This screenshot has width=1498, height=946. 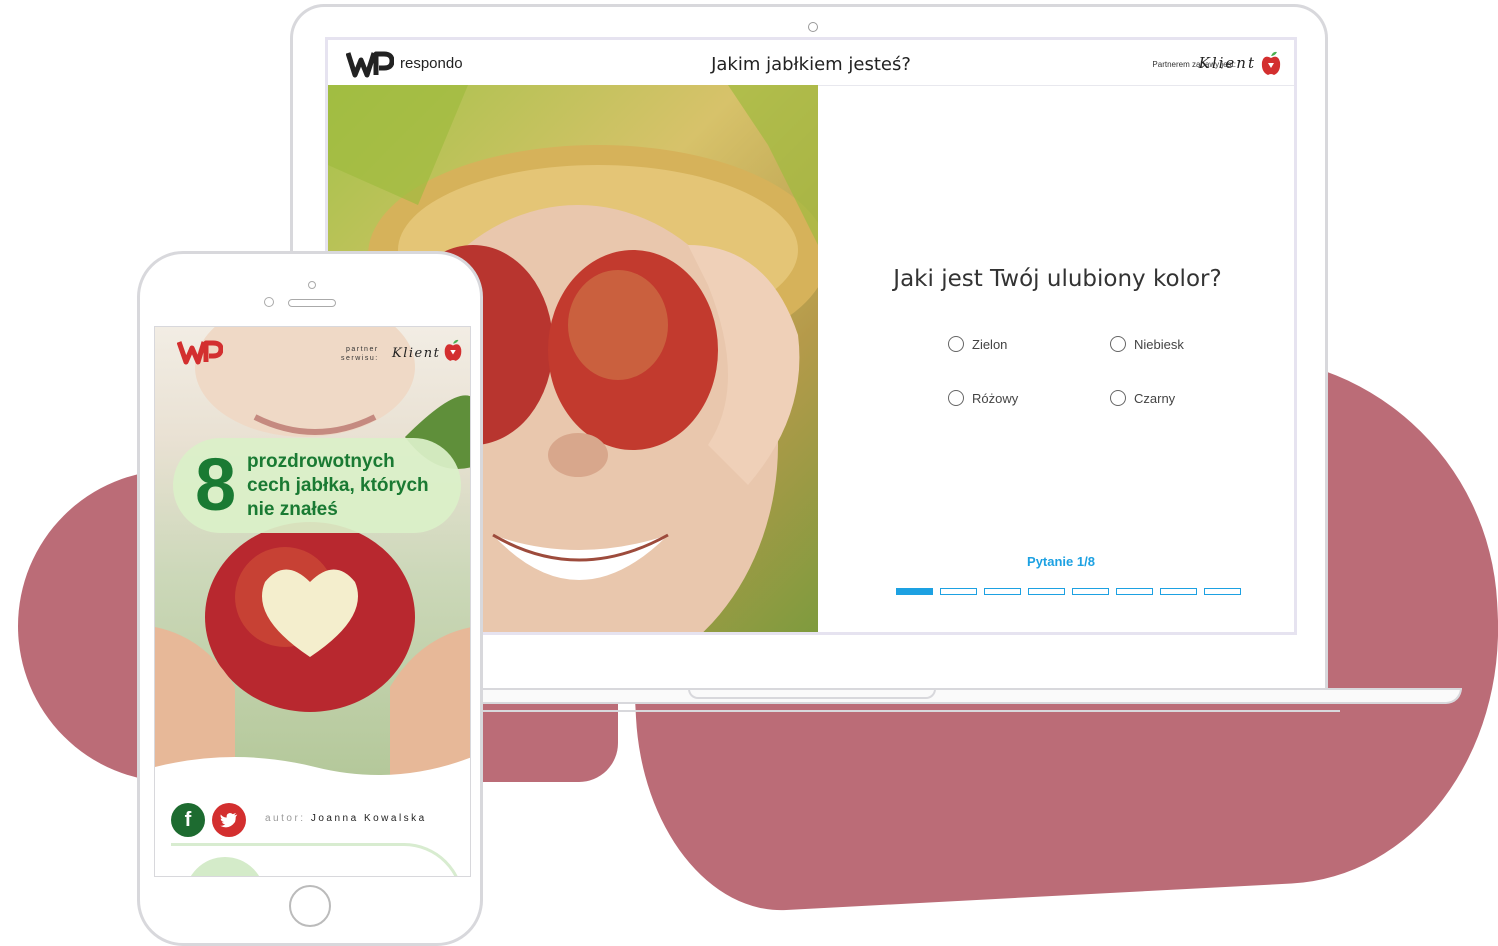 What do you see at coordinates (995, 398) in the screenshot?
I see `option-label: Różowy` at bounding box center [995, 398].